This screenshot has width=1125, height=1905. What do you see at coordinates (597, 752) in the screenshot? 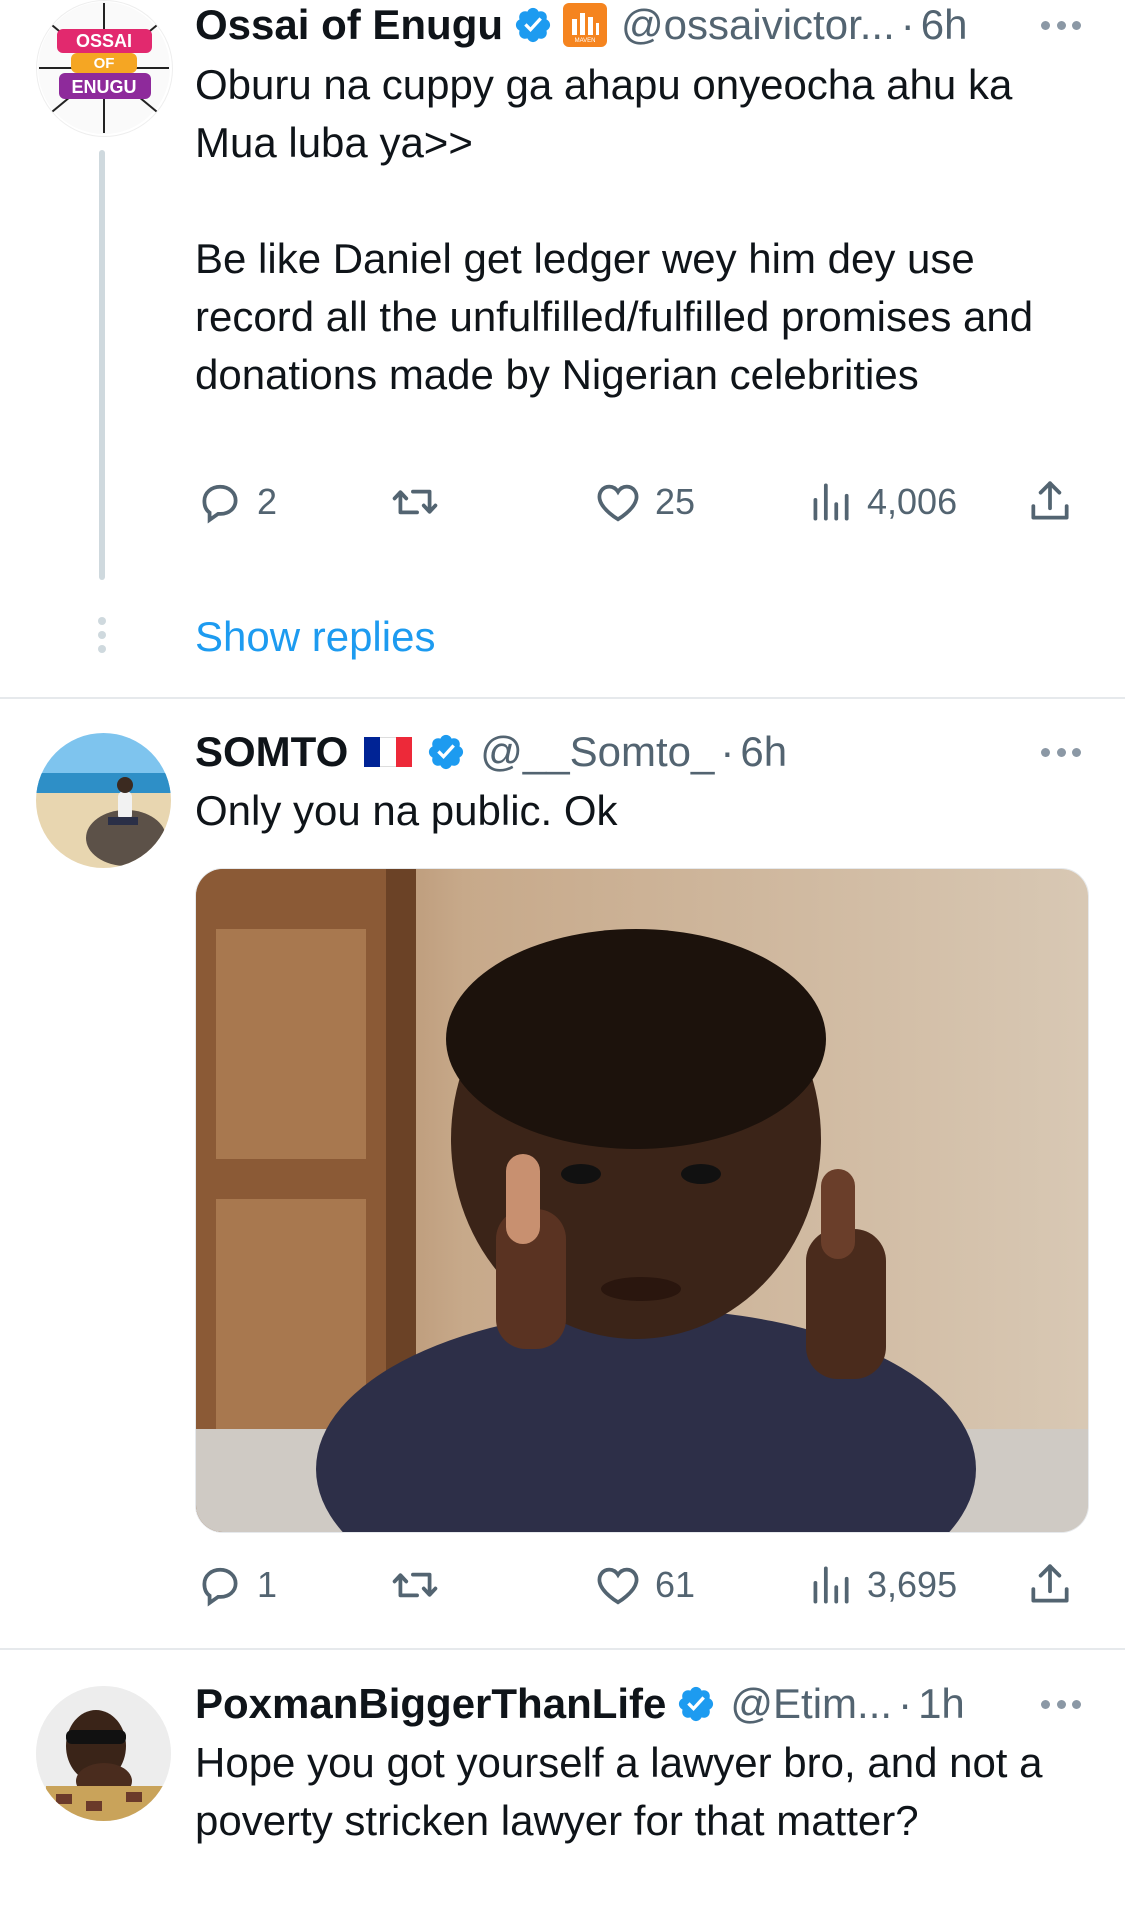
I see `user-handle: @__Somto_` at bounding box center [597, 752].